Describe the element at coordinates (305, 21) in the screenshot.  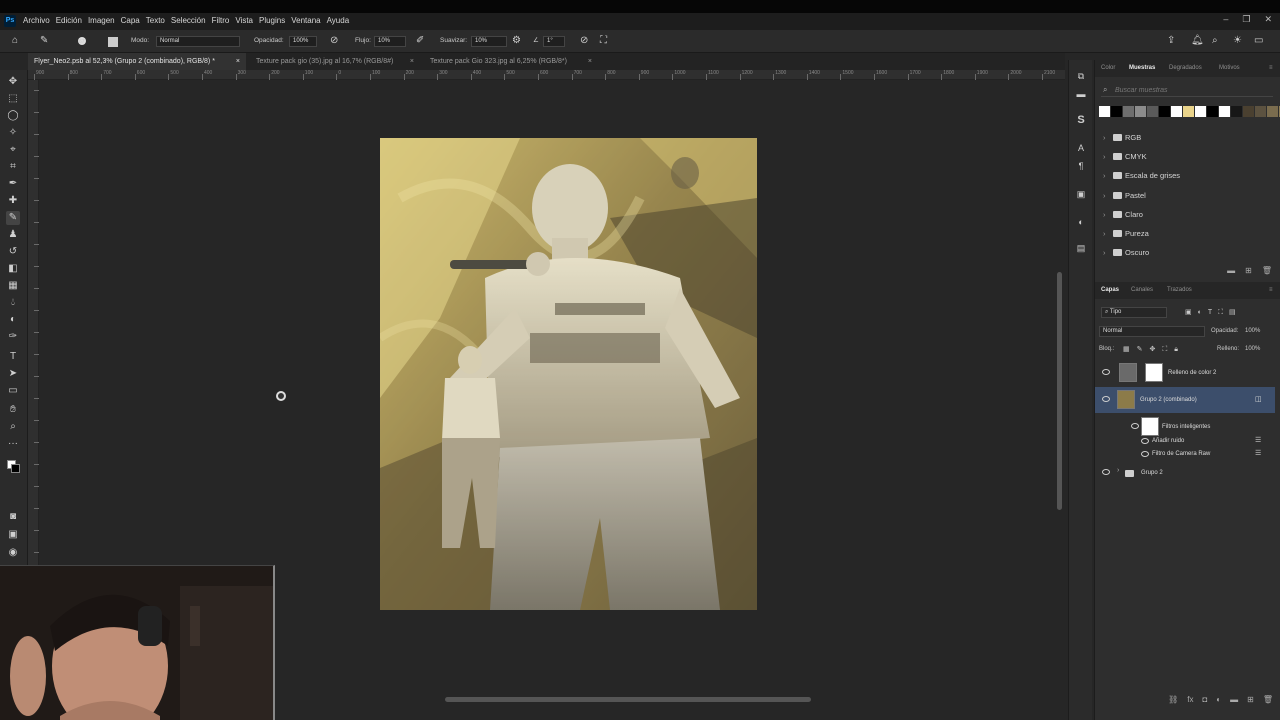
I see `menu-ventana: Ventana` at that location.